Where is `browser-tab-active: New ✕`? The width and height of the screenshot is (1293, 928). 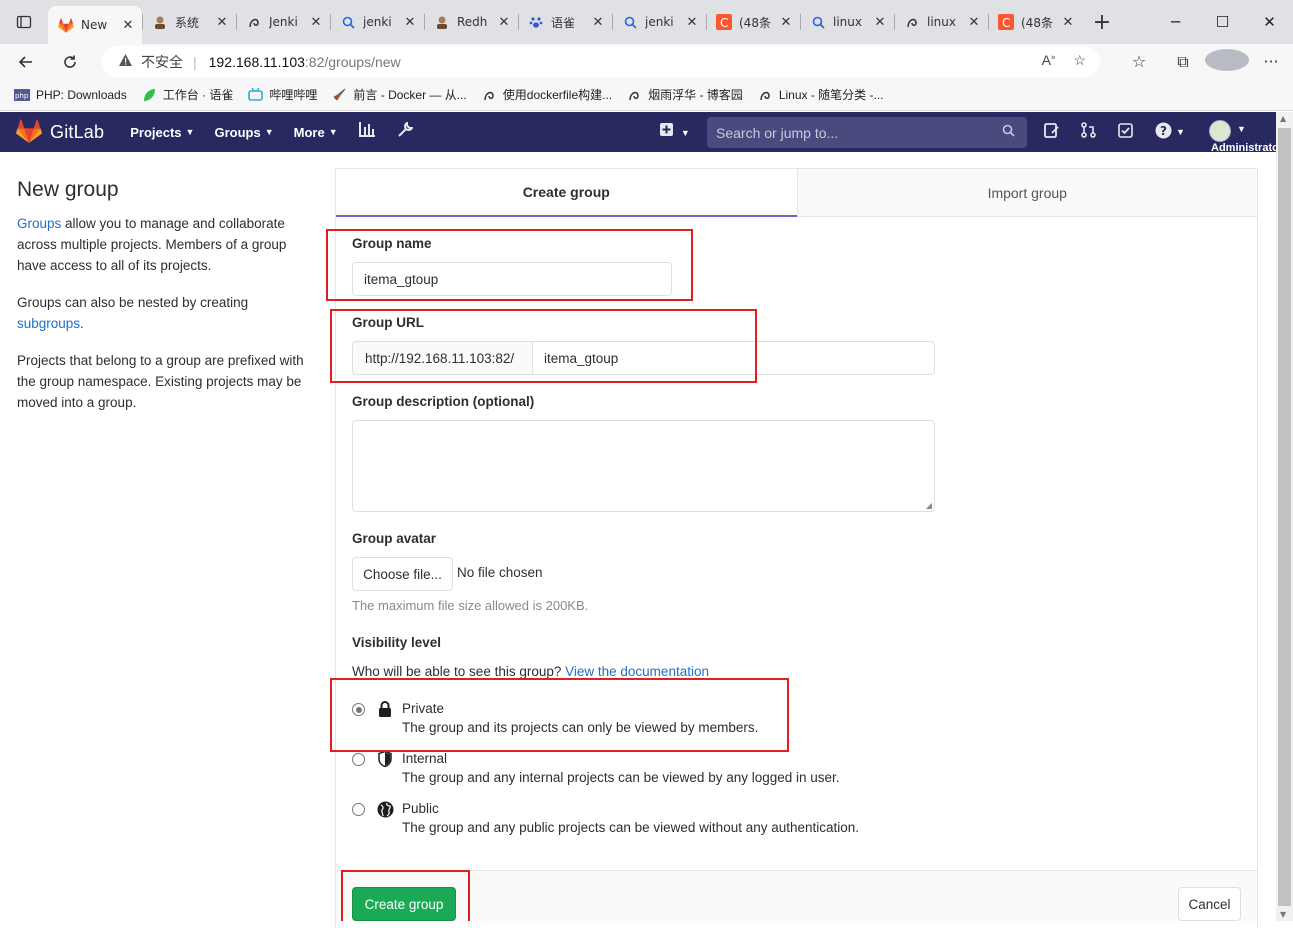 browser-tab-active: New ✕ is located at coordinates (95, 25).